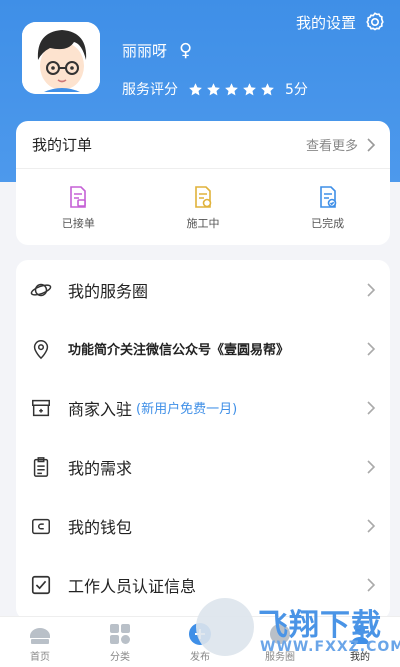  I want to click on user-info: 丽丽呀 ♀, so click(157, 50).